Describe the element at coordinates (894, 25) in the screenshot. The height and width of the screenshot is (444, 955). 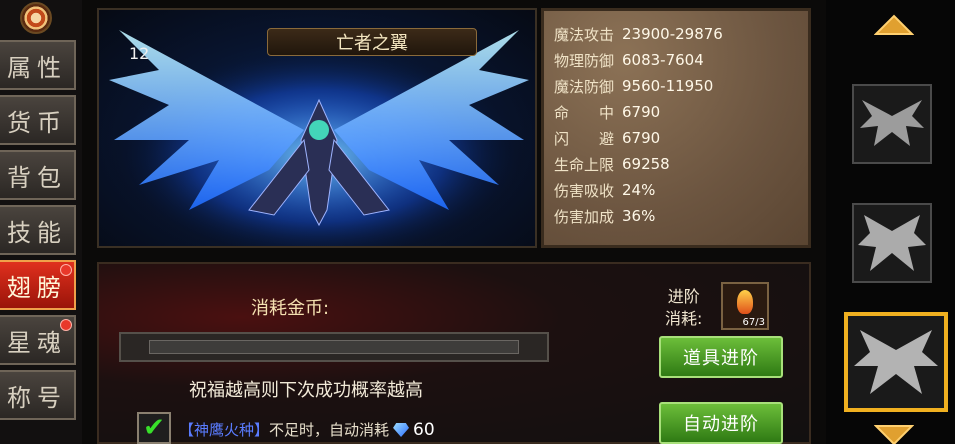
I see `scroll-up-icon` at that location.